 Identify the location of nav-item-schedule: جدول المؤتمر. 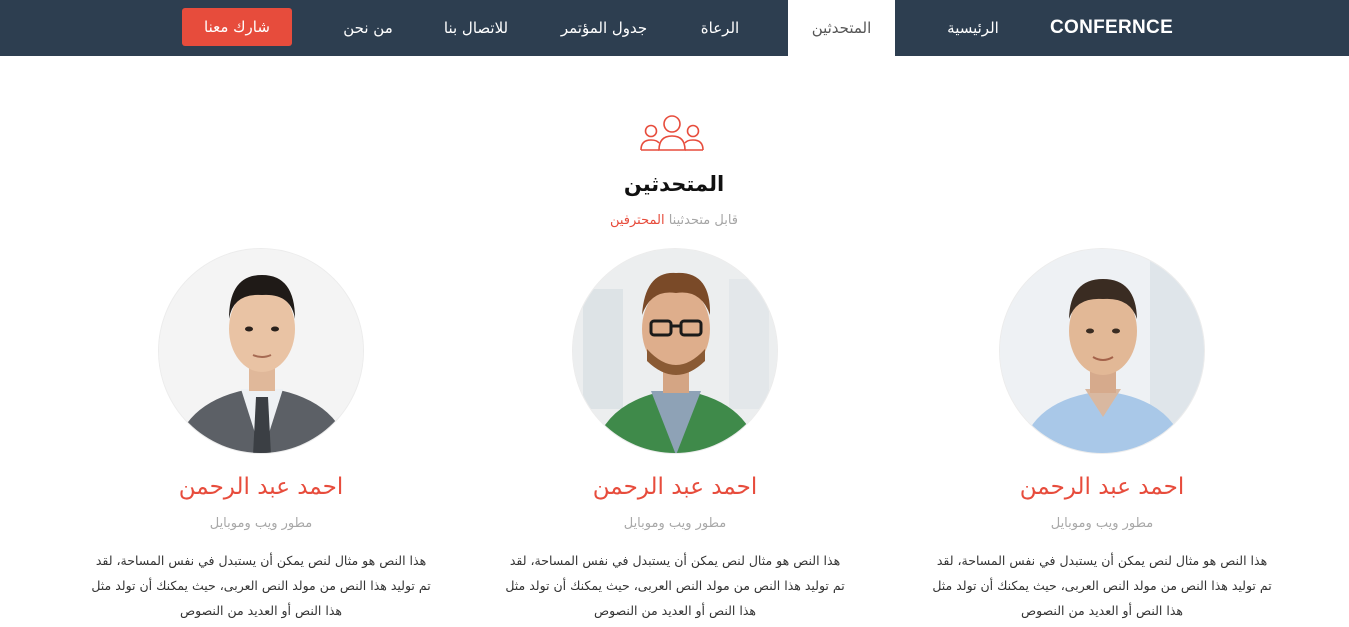
(604, 28).